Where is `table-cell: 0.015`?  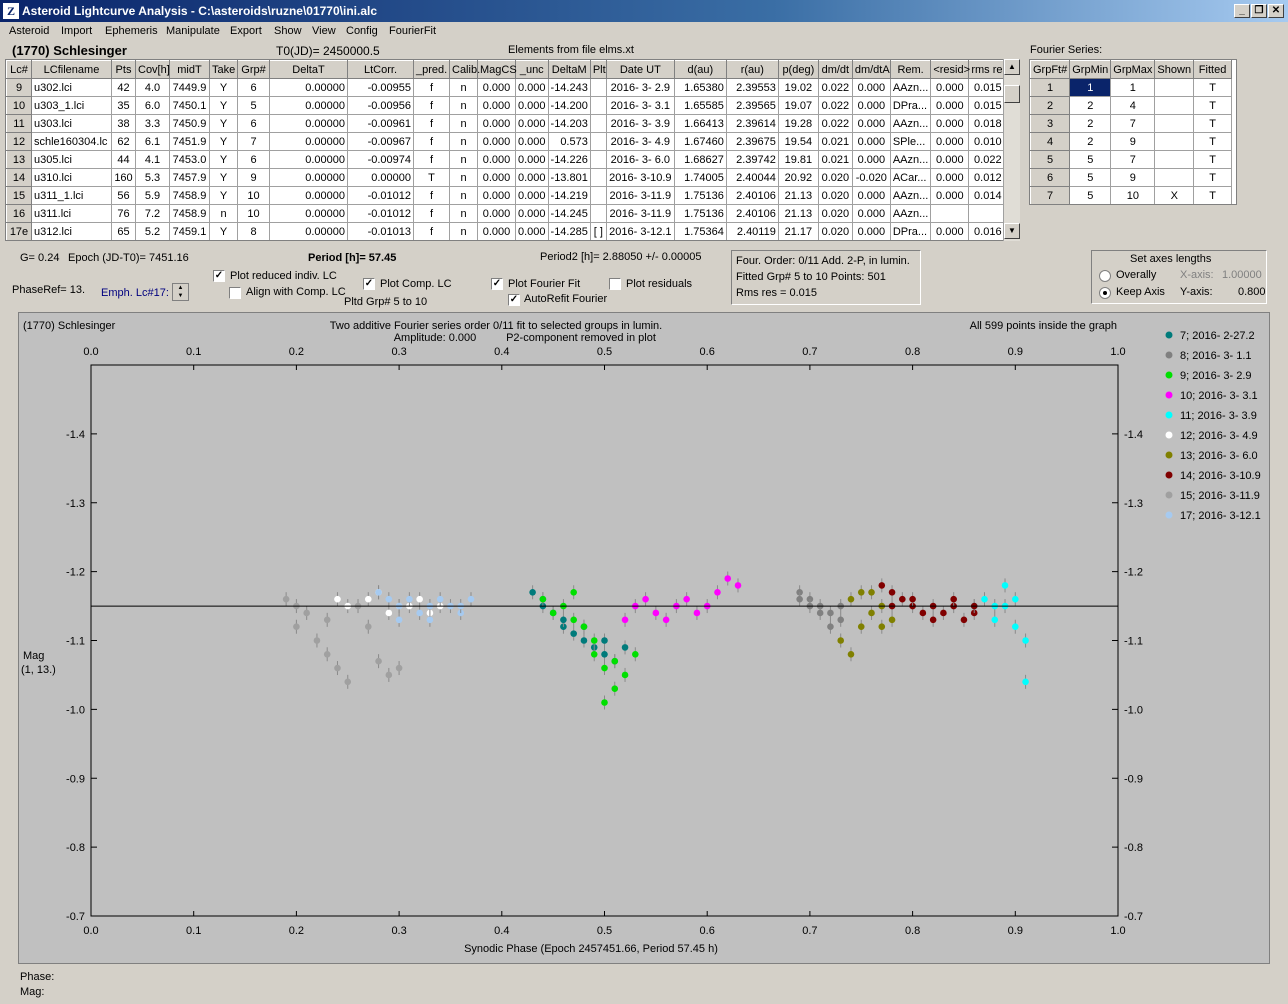
table-cell: 0.015 is located at coordinates (985, 87).